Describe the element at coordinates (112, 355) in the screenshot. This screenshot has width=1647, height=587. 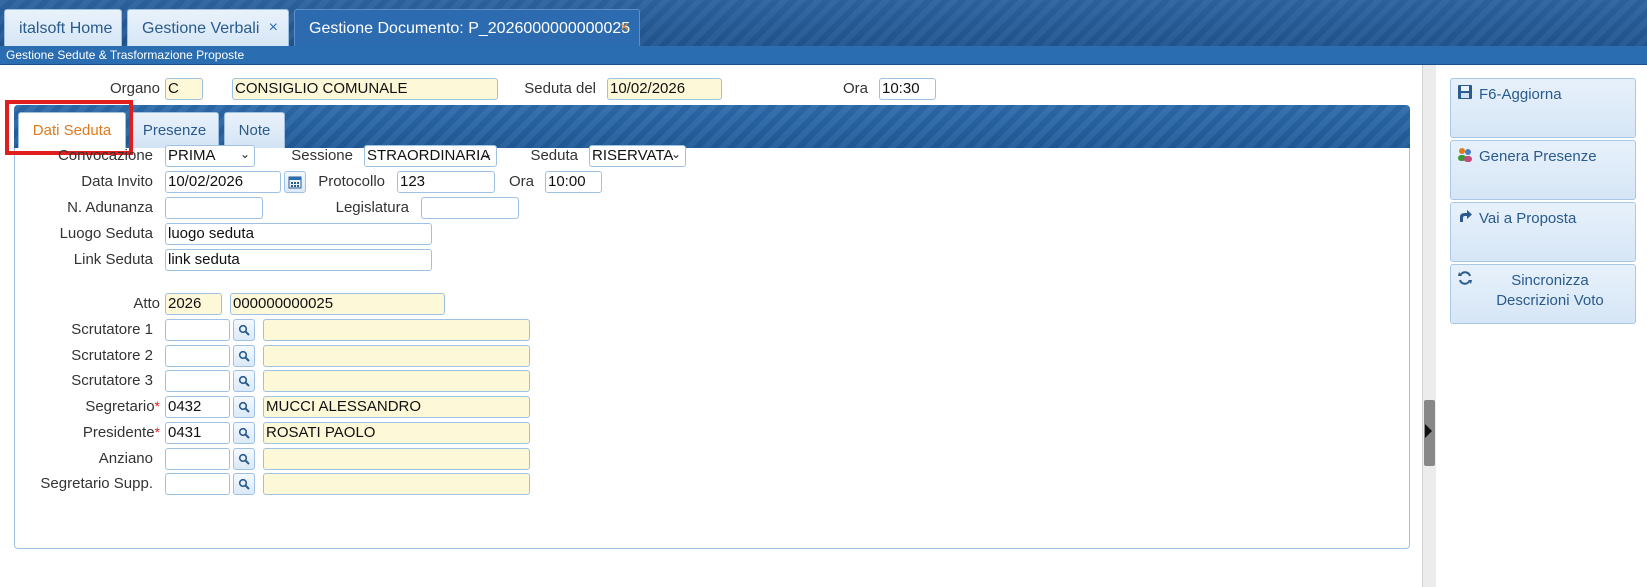
I see `person-role-text: Scrutatore 2` at that location.